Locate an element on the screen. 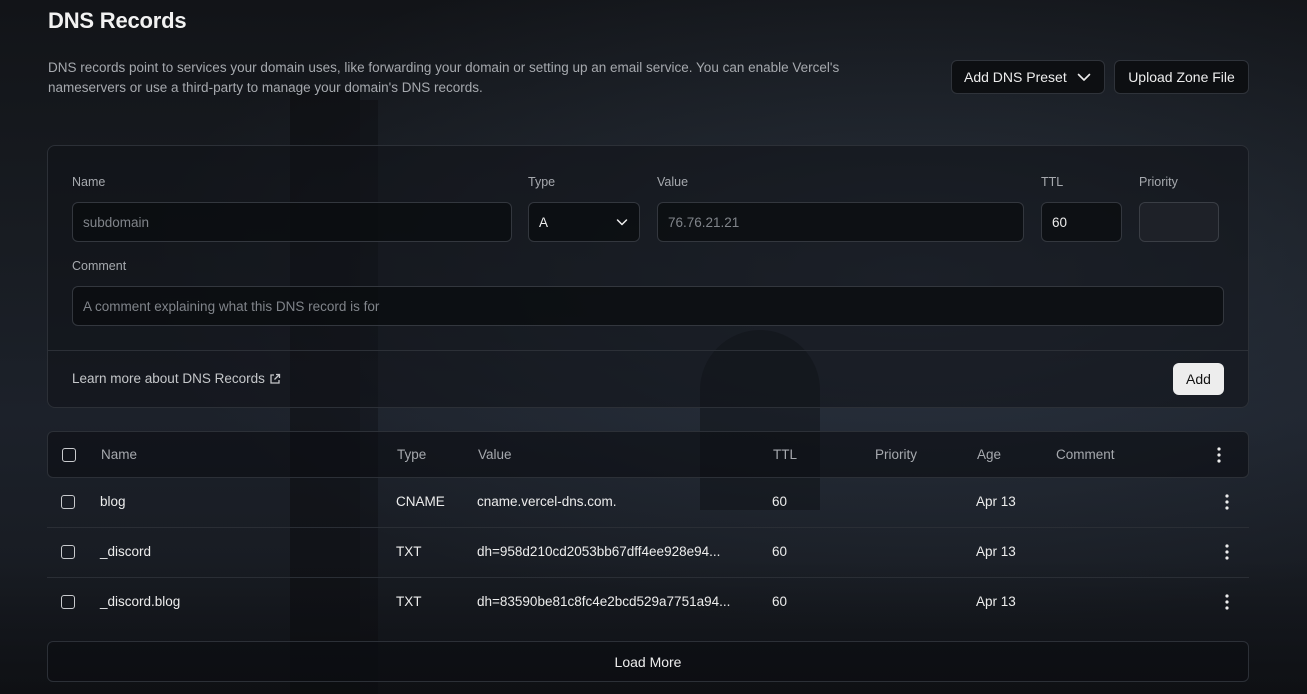  ttl-label: TTL is located at coordinates (1052, 182).